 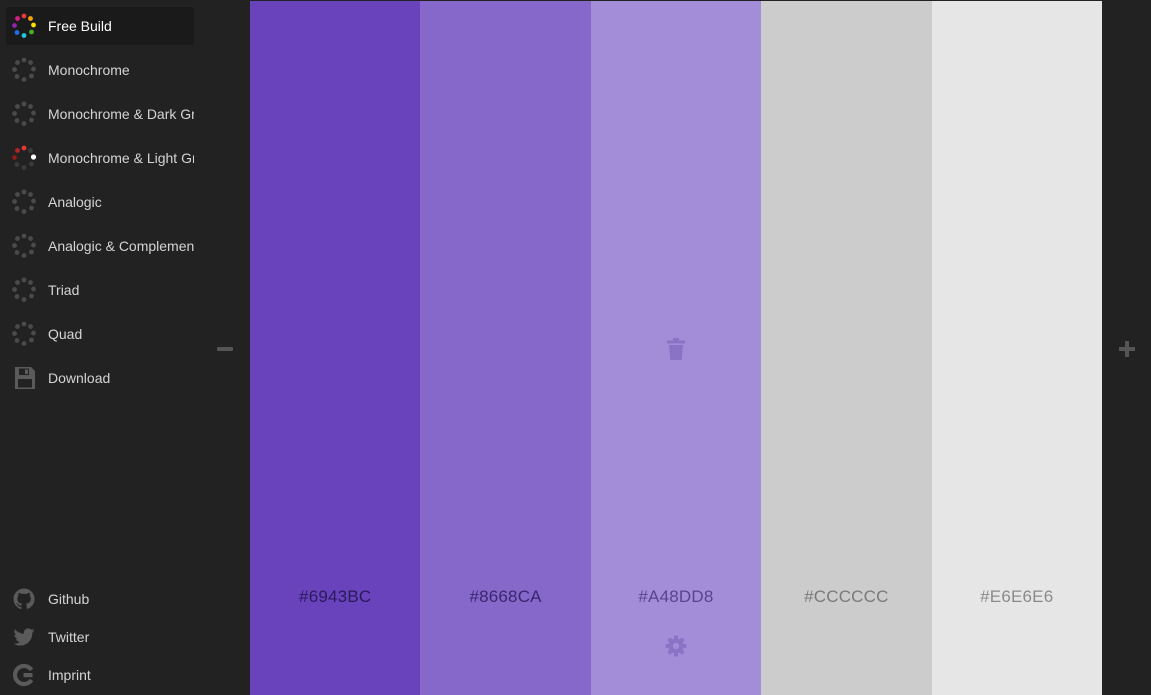 I want to click on twitter-link: Twitter, so click(x=102, y=637).